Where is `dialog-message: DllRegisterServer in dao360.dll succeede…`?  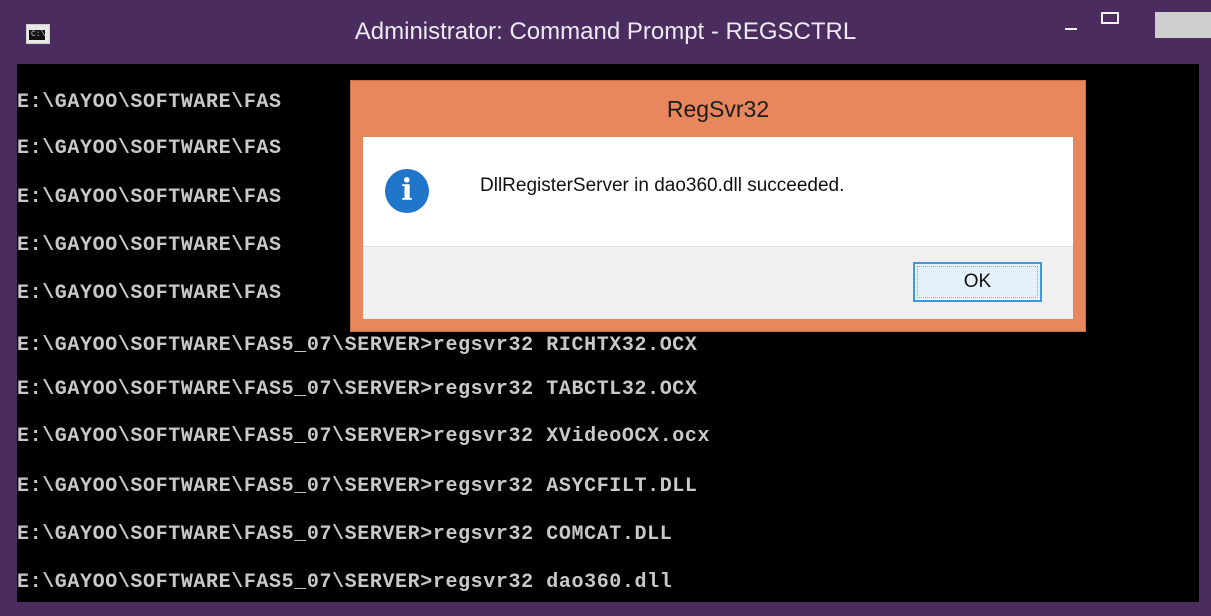 dialog-message: DllRegisterServer in dao360.dll succeede… is located at coordinates (662, 185).